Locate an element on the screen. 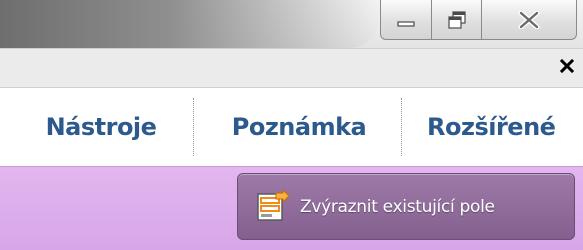  highlight-fields-icon is located at coordinates (273, 206).